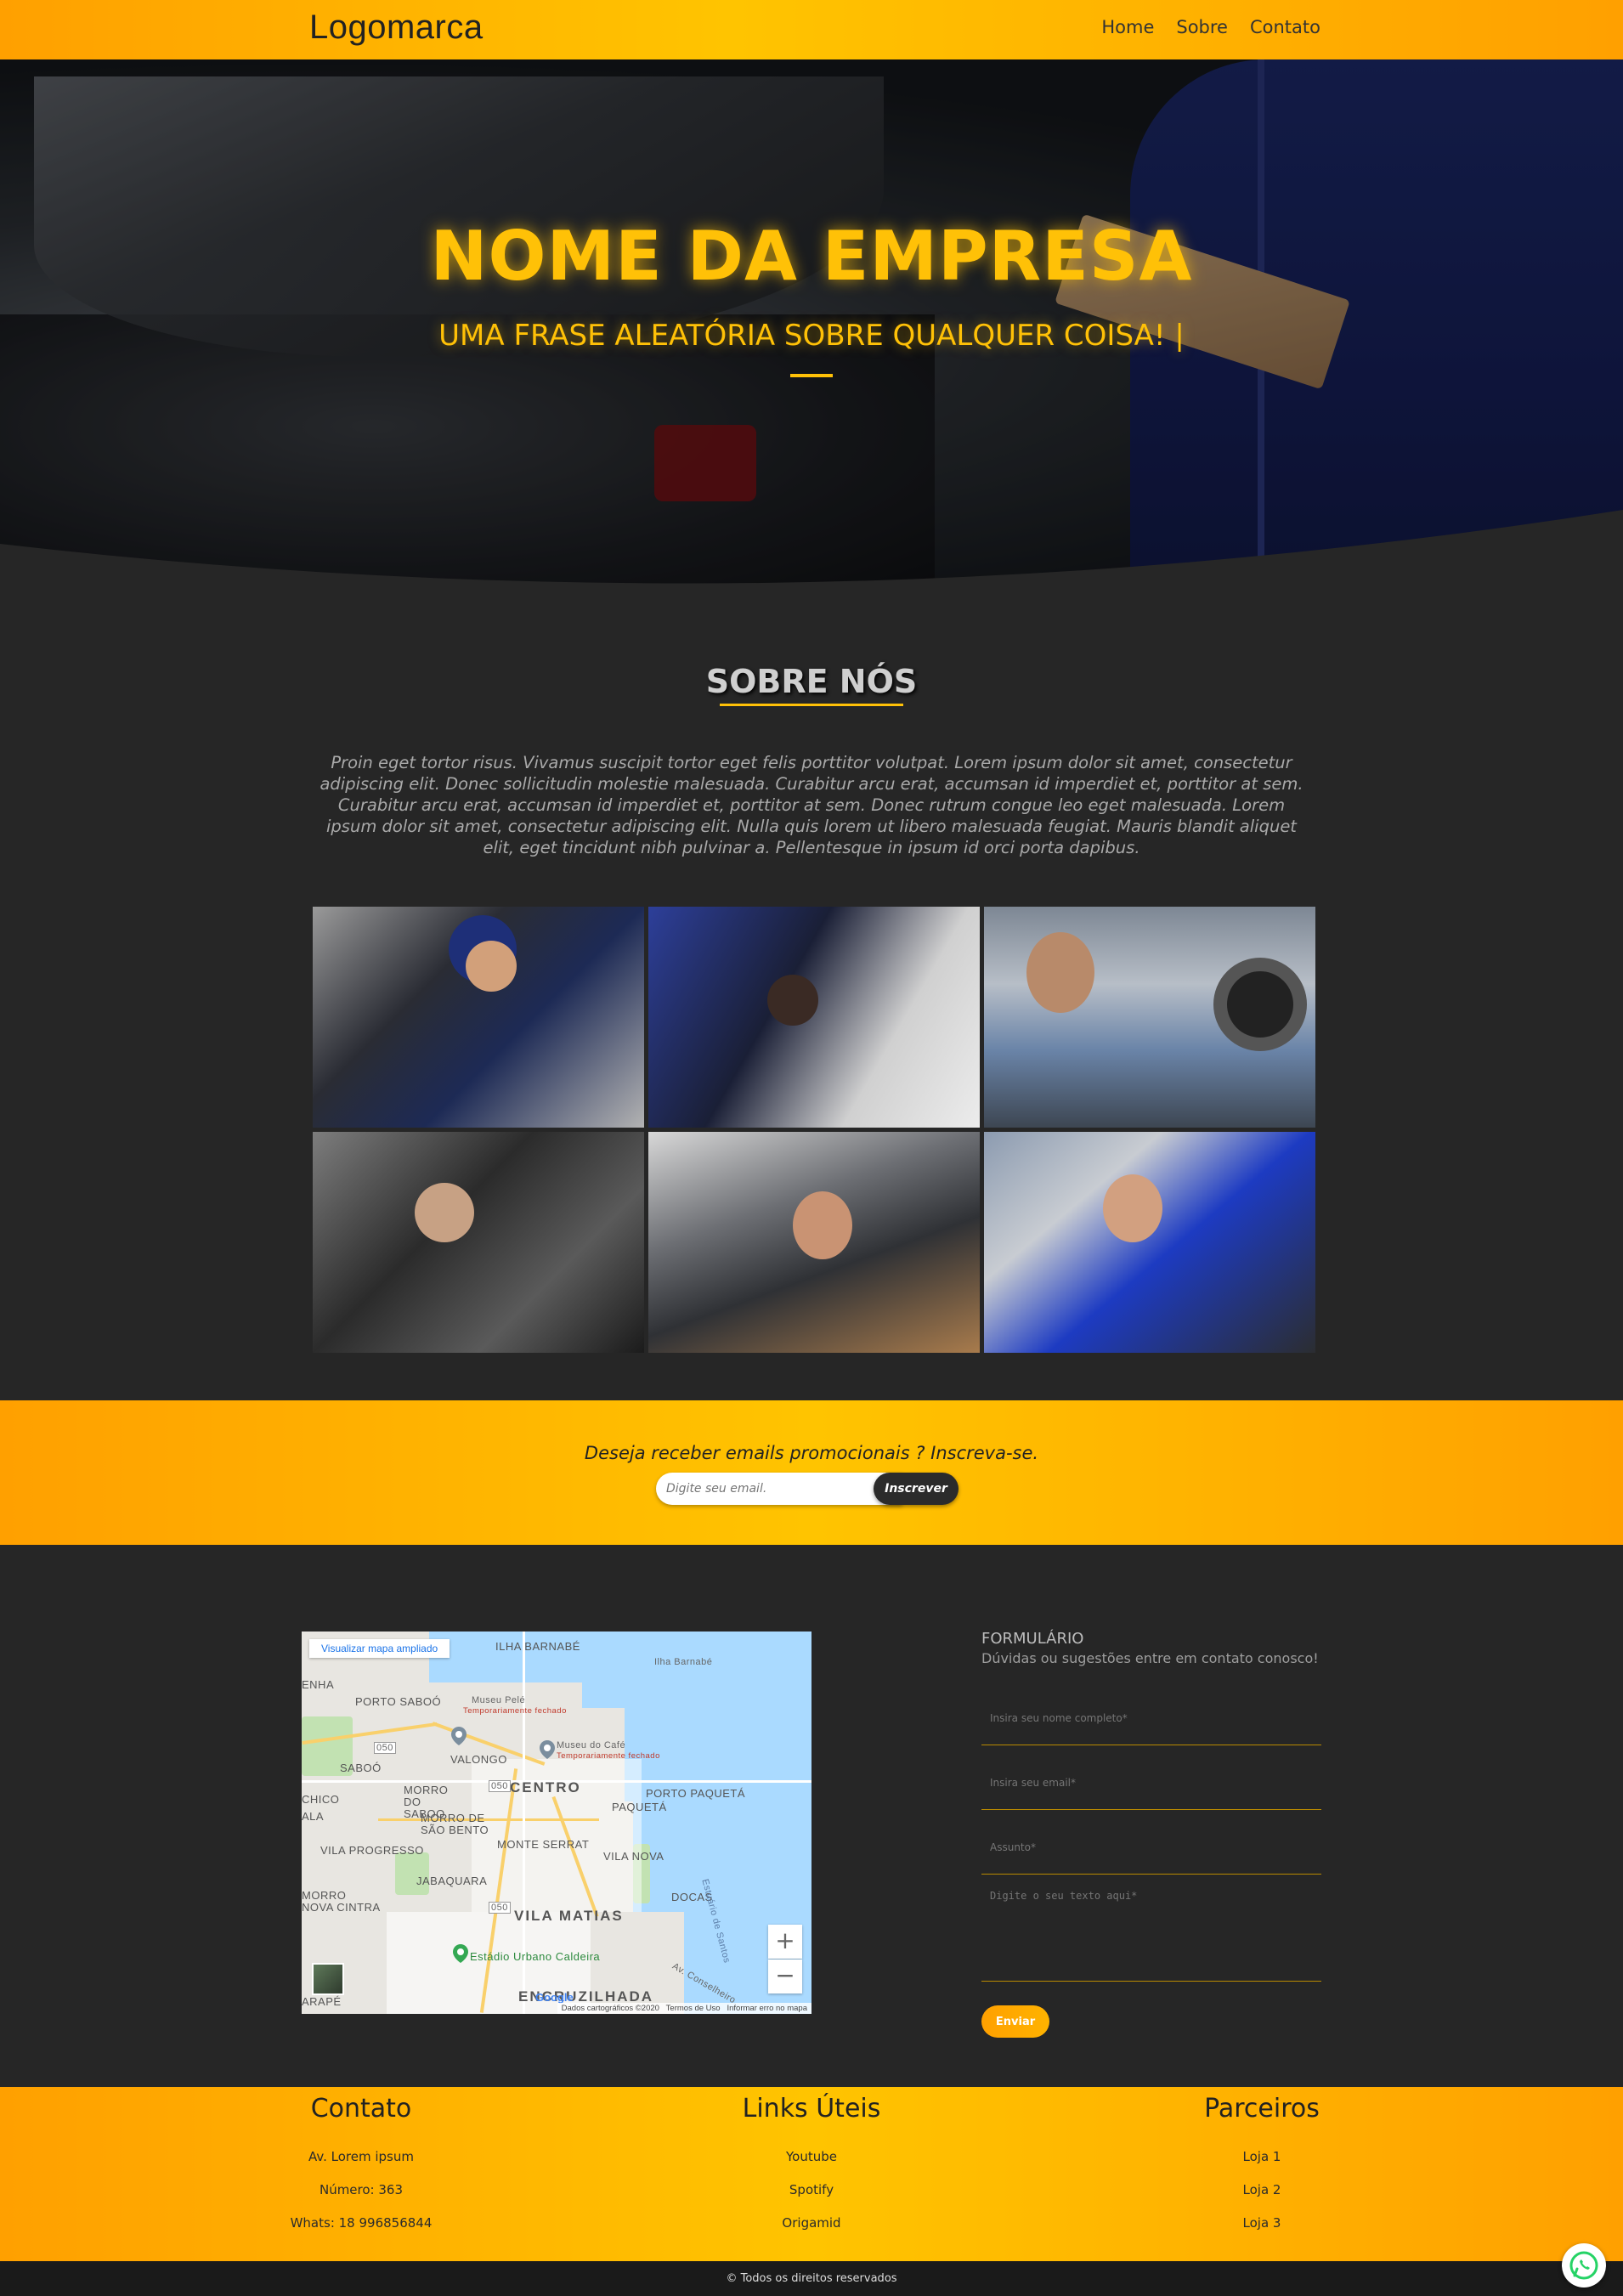  What do you see at coordinates (683, 1662) in the screenshot?
I see `map-label: Ilha Barnabé` at bounding box center [683, 1662].